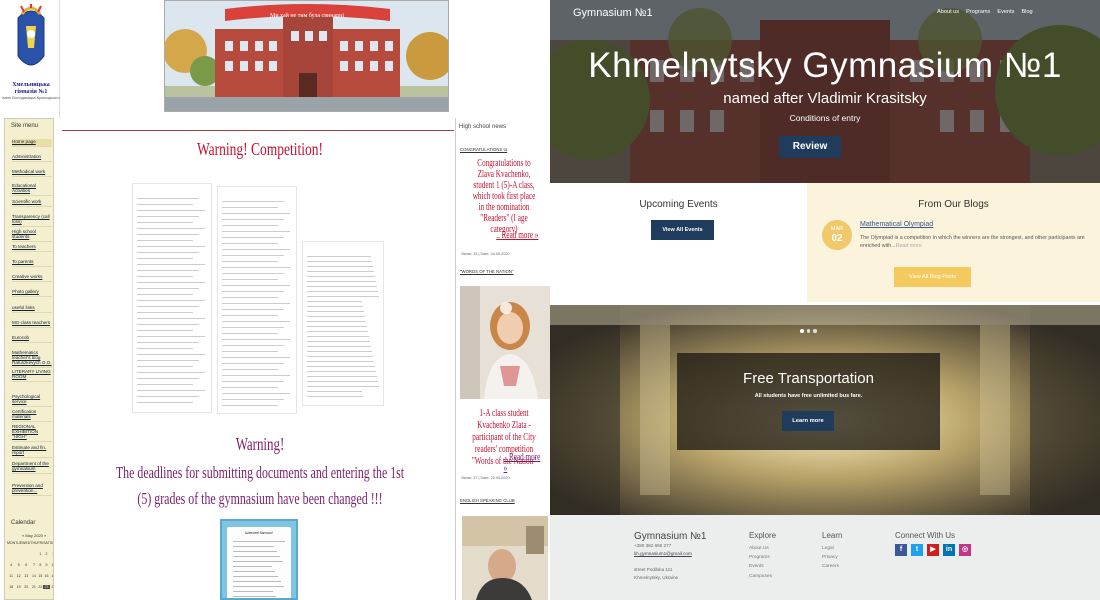 The height and width of the screenshot is (600, 1100). I want to click on events-title: Upcoming Events, so click(678, 204).